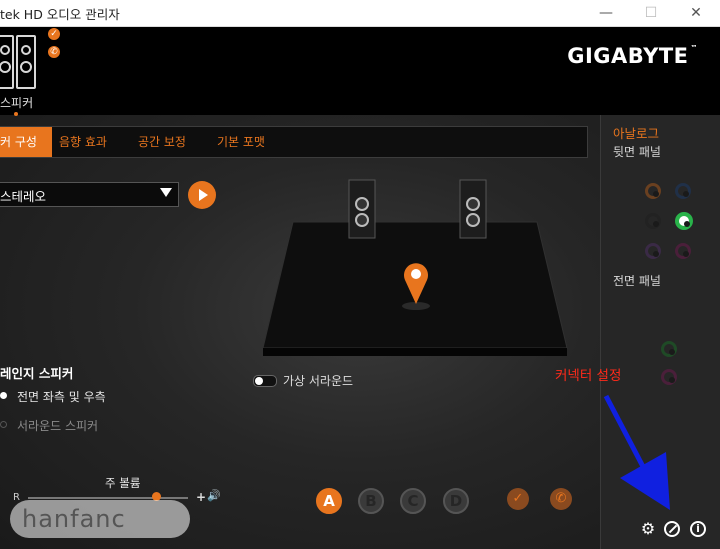 This screenshot has height=549, width=720. I want to click on watermark: hanfanc, so click(100, 519).